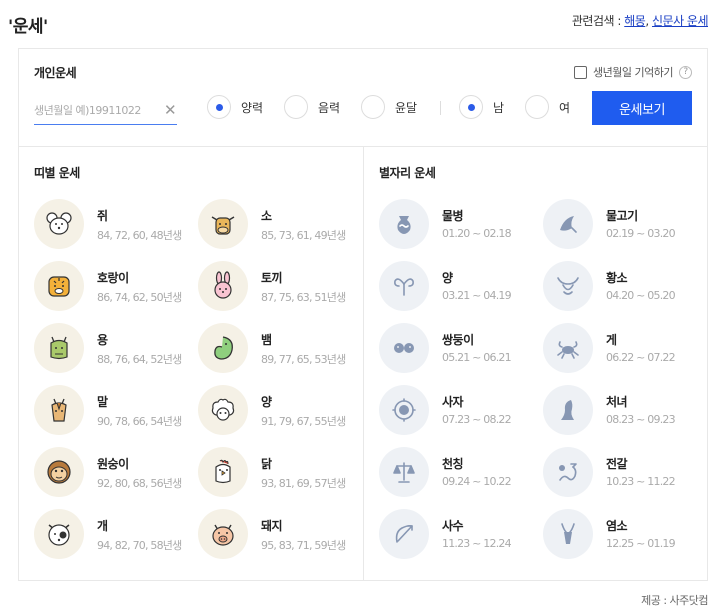 Image resolution: width=725 pixels, height=615 pixels. Describe the element at coordinates (471, 107) in the screenshot. I see `radio-dot-male` at that location.